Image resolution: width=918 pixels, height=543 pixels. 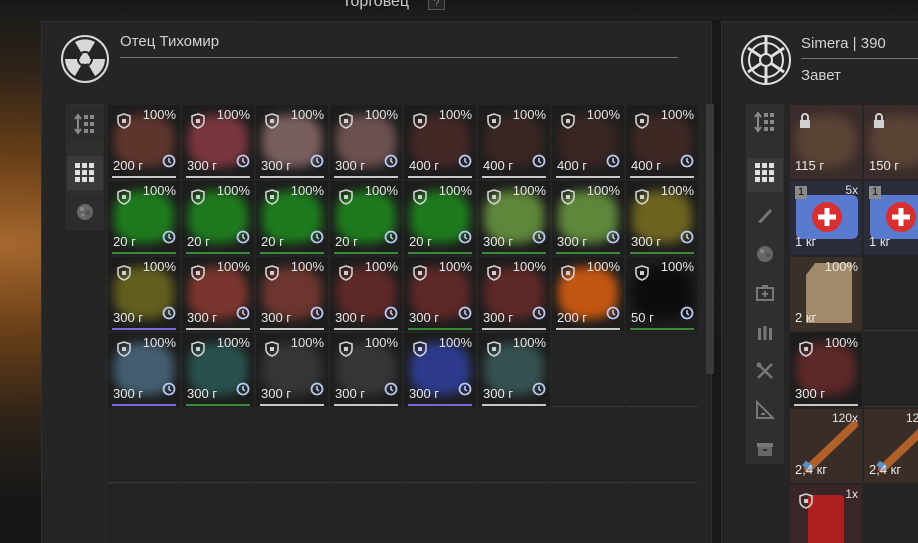 I want to click on help-button: ?, so click(x=436, y=5).